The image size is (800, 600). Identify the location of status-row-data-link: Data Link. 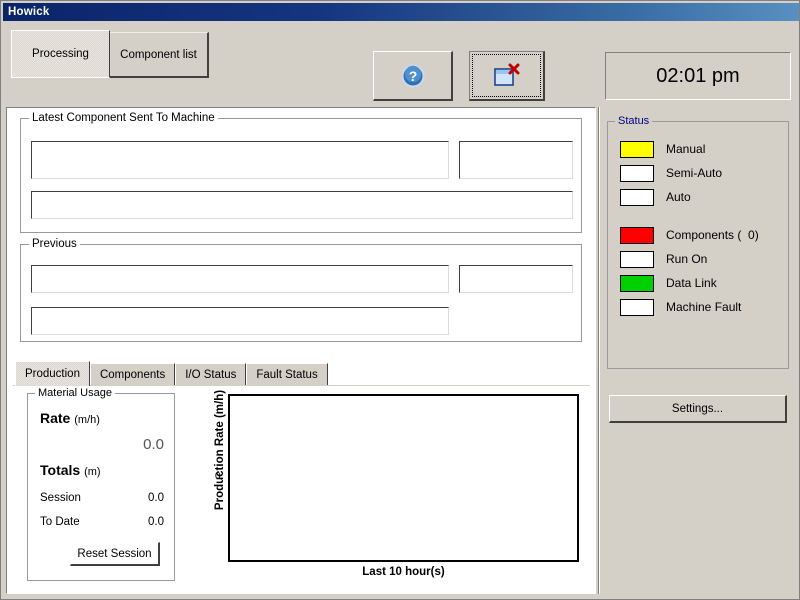
(668, 283).